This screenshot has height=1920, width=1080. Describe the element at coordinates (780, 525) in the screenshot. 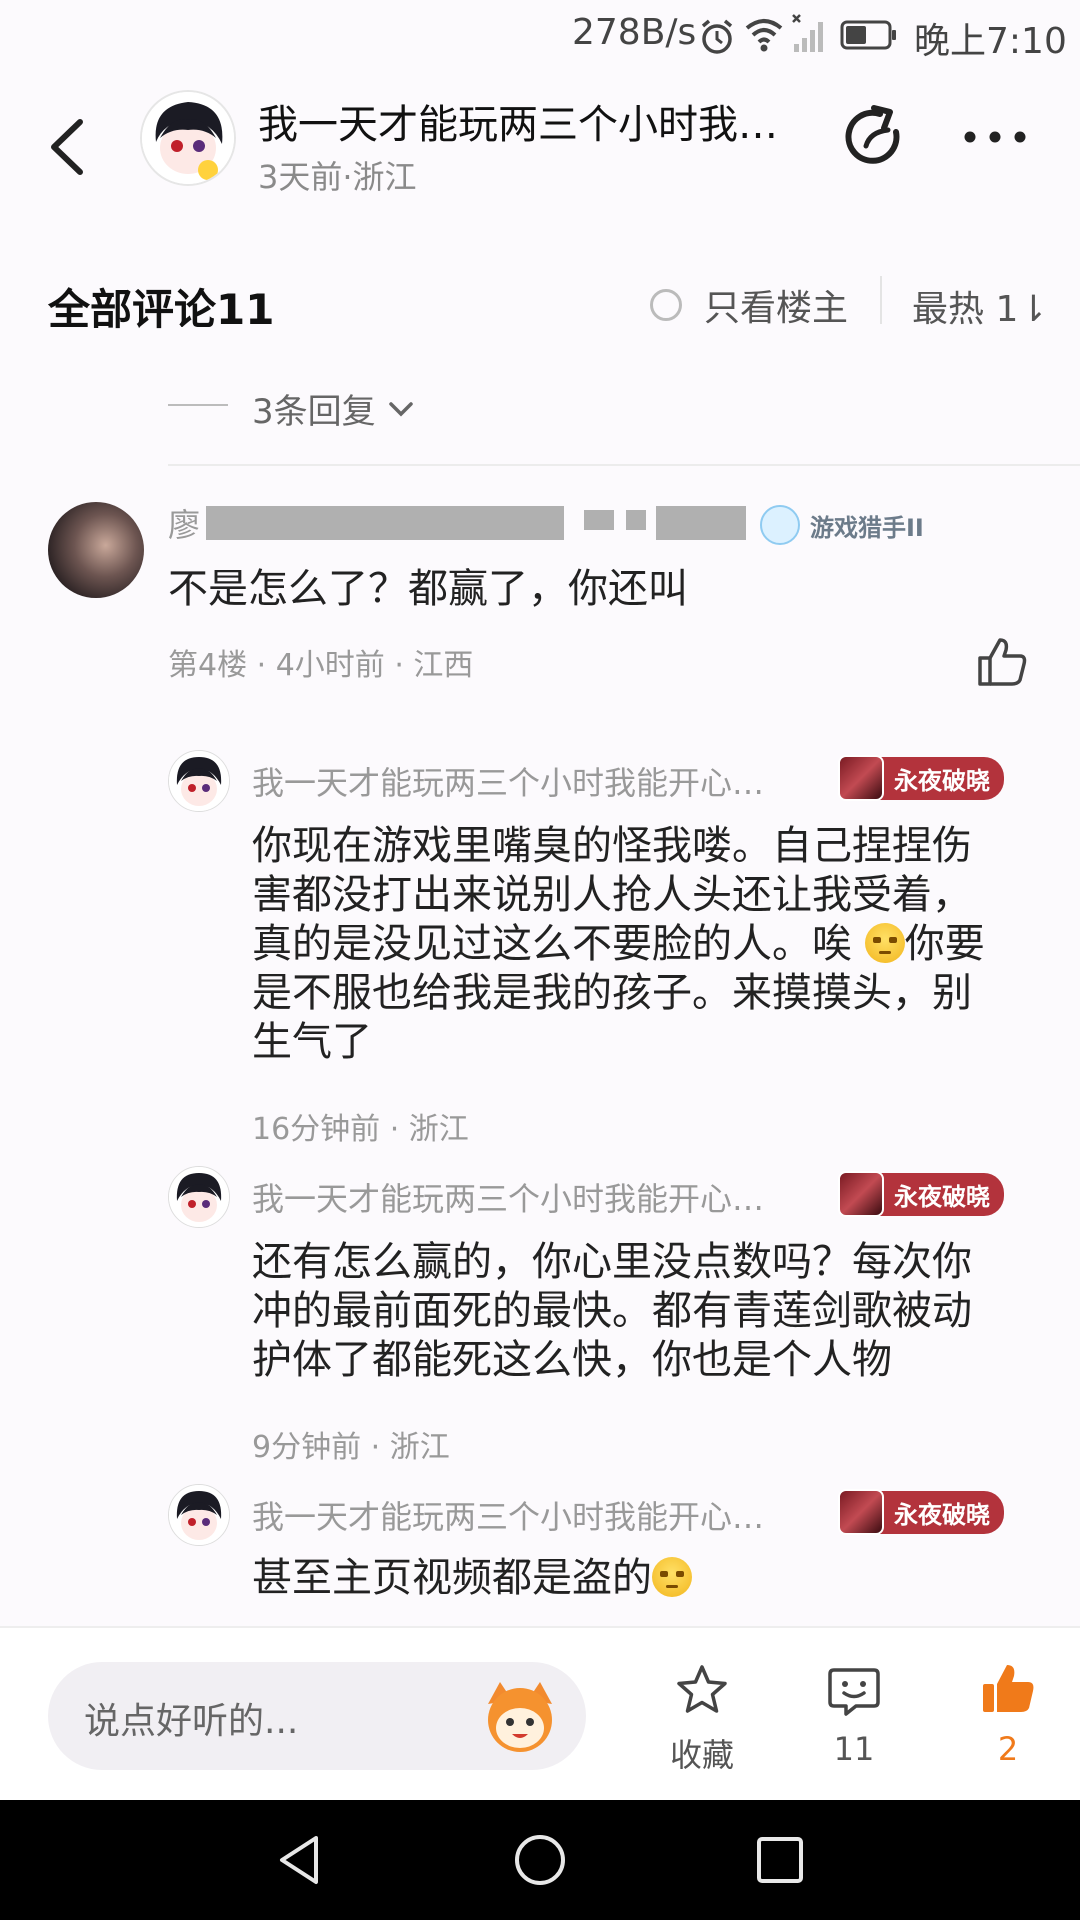

I see `game-controller-icon` at that location.